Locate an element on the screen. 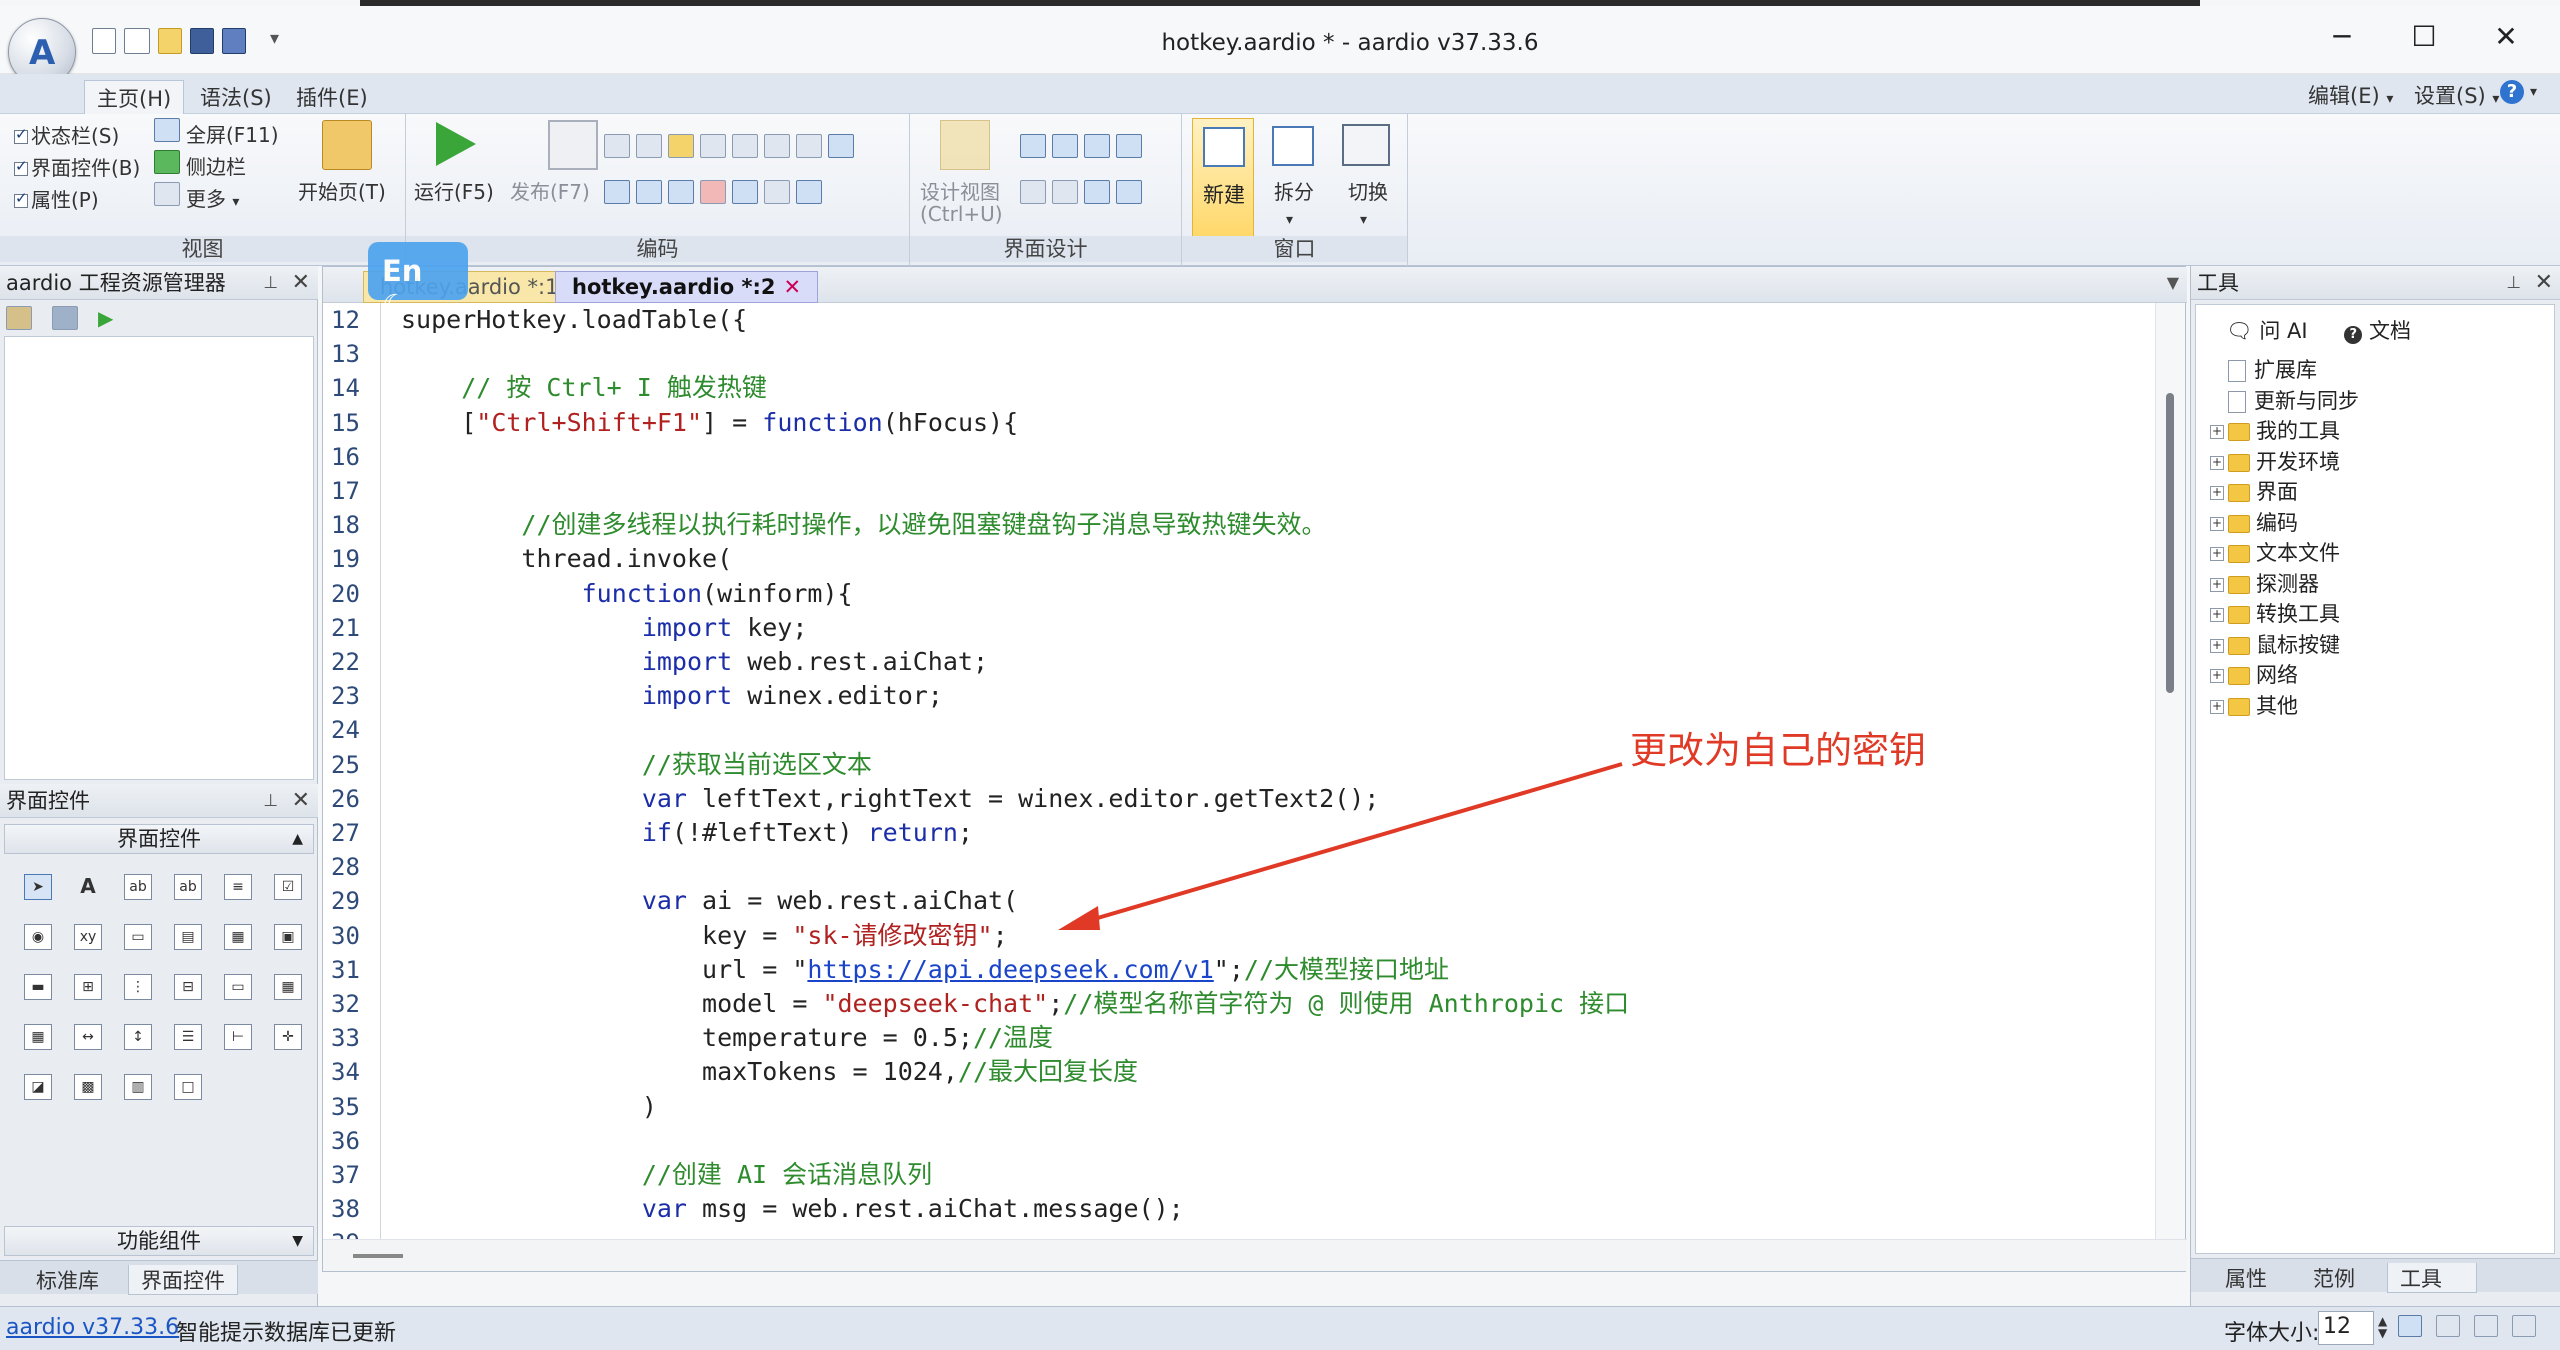  code-line: 34 maxTokens = 1024,//最大回复长度 is located at coordinates (1238, 1072).